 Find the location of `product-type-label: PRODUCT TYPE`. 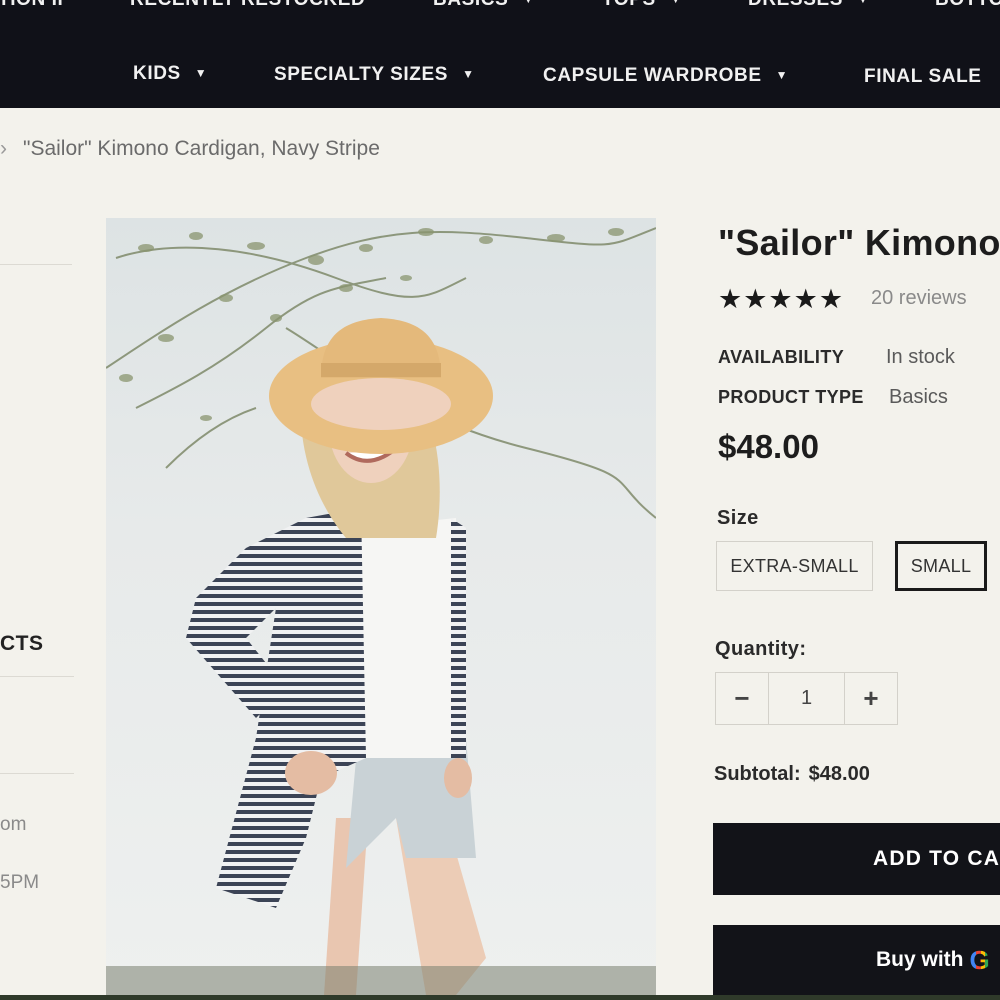

product-type-label: PRODUCT TYPE is located at coordinates (791, 397).